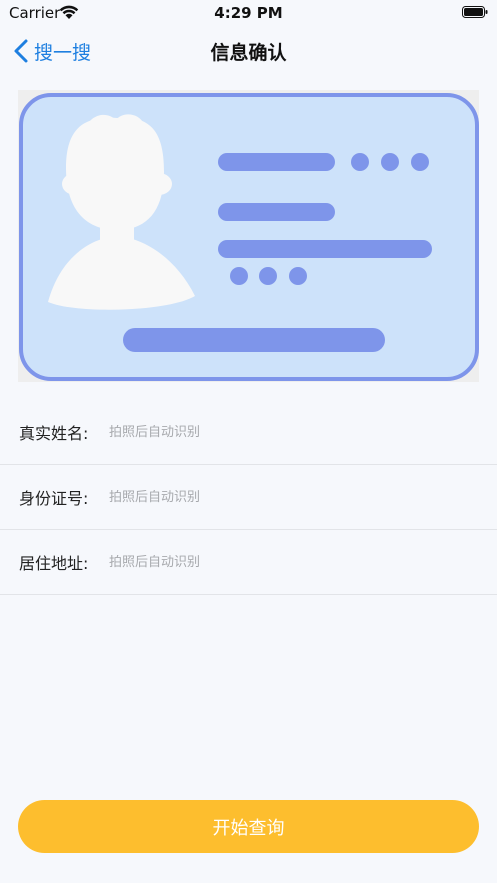 This screenshot has width=497, height=883. I want to click on start-query-button: 开始查询, so click(248, 826).